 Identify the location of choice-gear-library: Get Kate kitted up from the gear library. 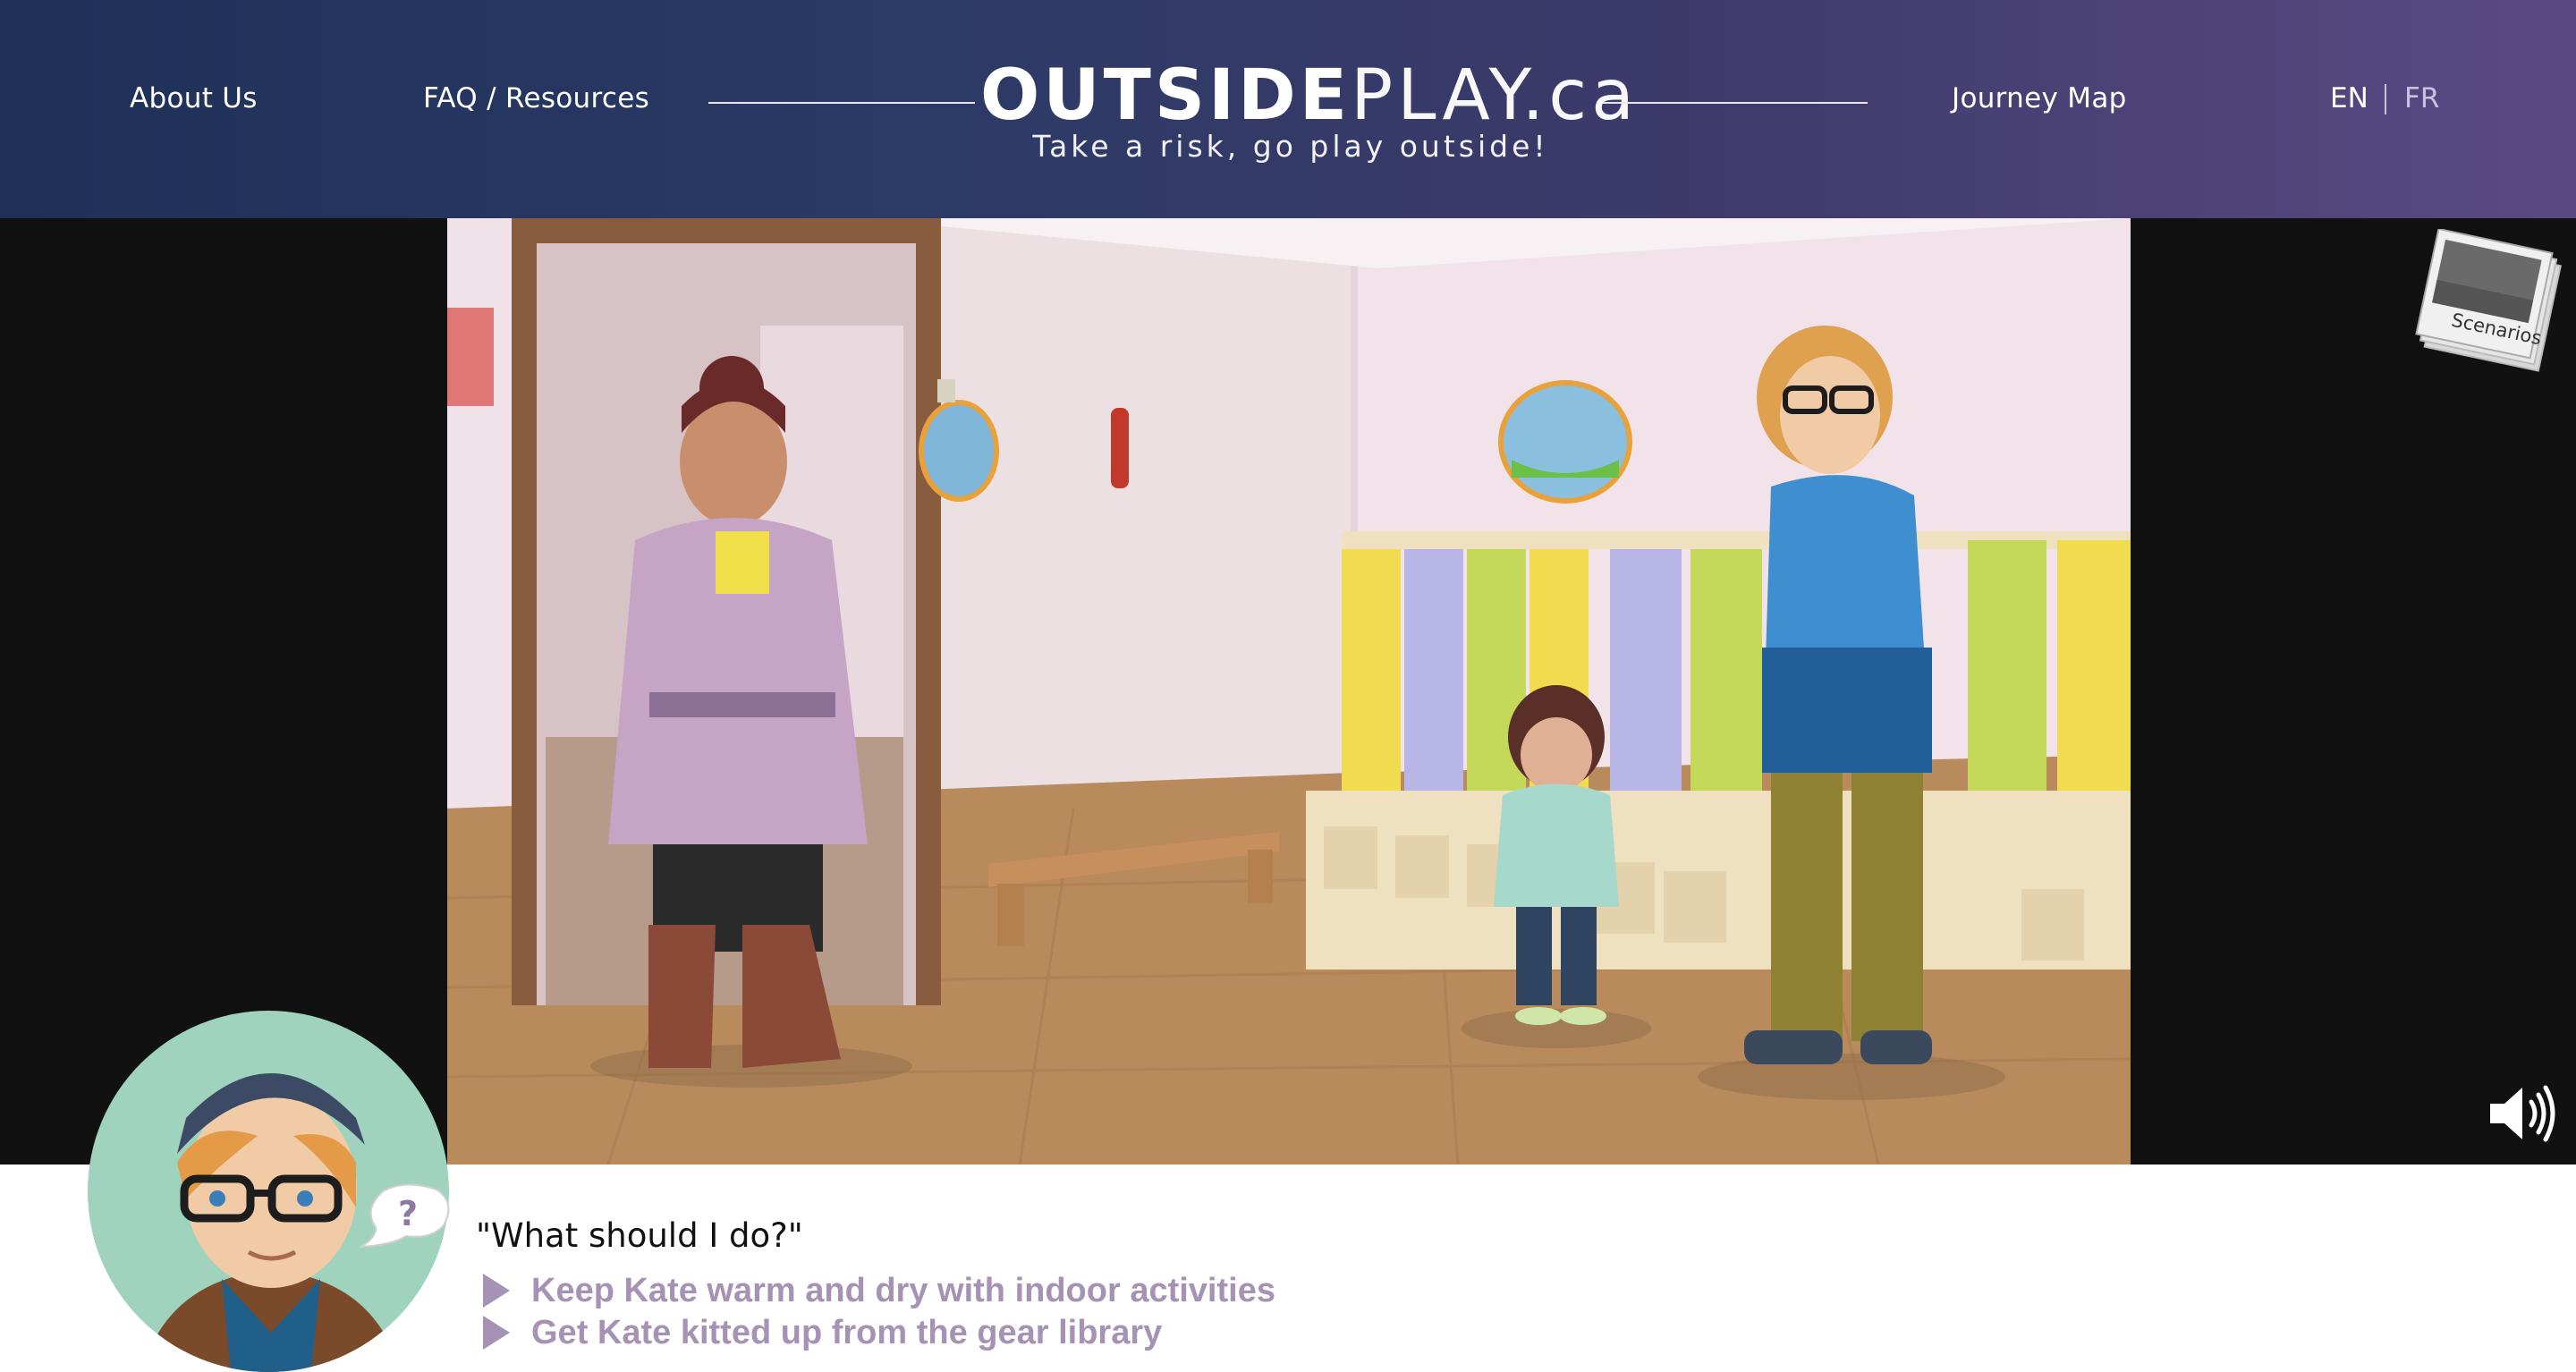
(822, 1332).